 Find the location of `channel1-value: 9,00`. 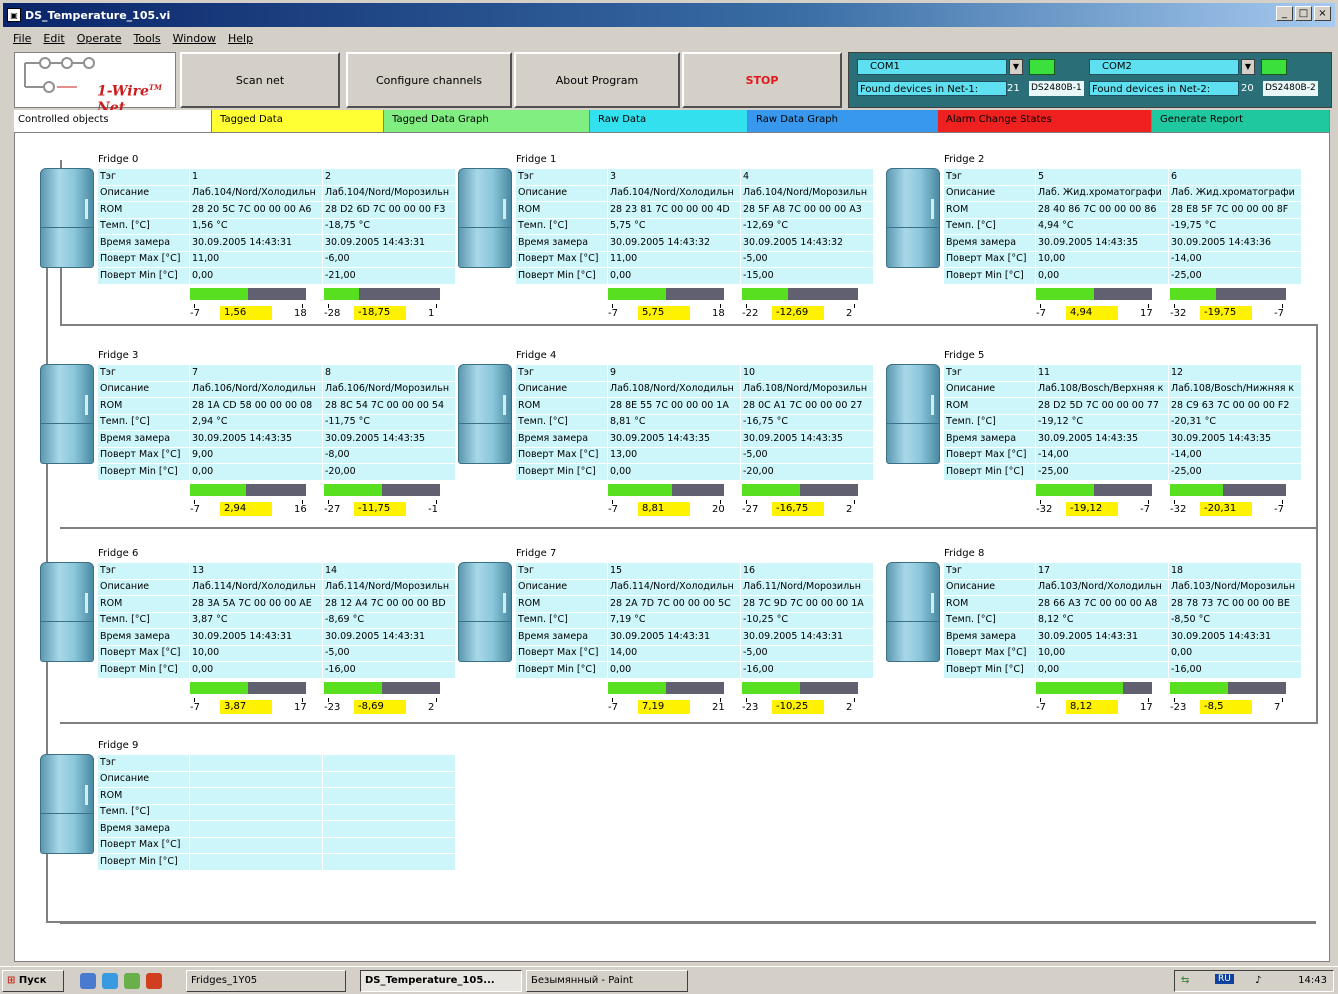

channel1-value: 9,00 is located at coordinates (256, 455).